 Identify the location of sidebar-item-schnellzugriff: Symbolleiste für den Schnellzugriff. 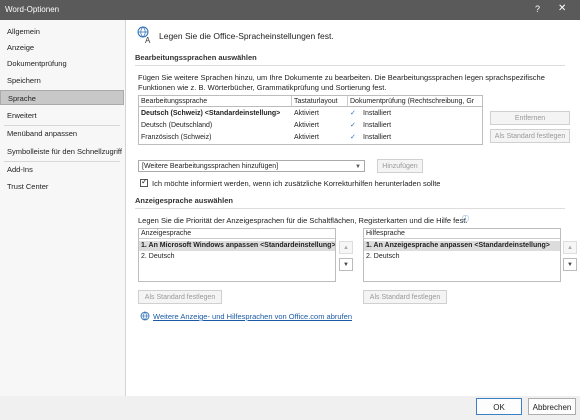
(62, 151).